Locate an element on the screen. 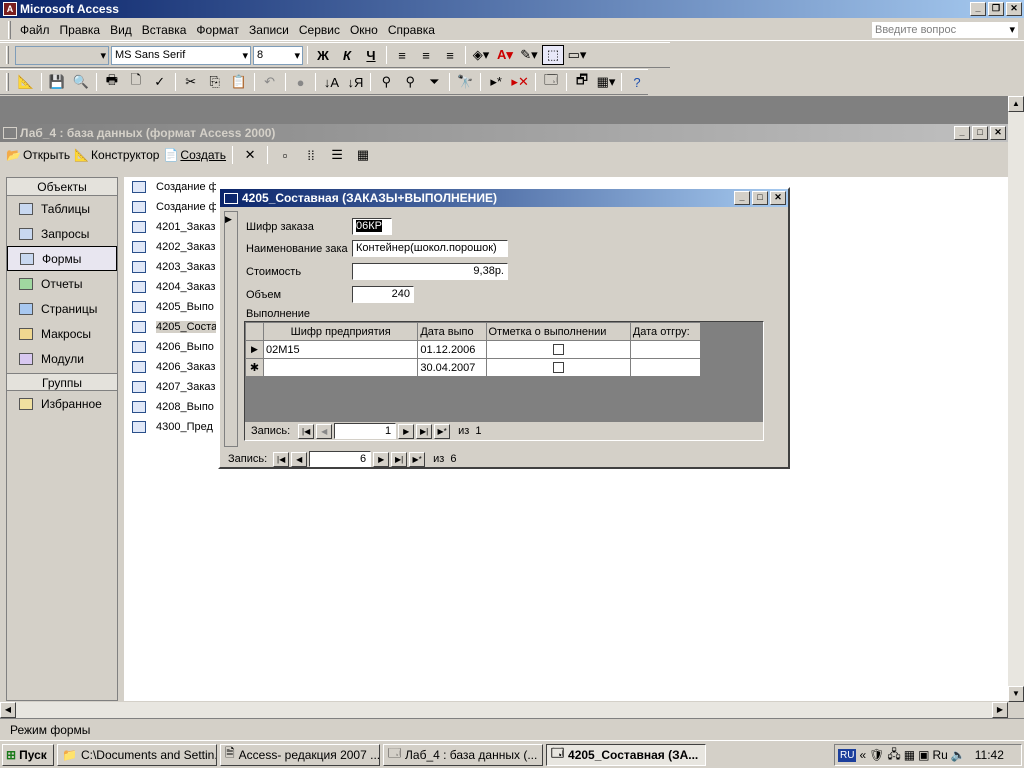 This screenshot has height=768, width=1024. scroll-down-icon: ▼ is located at coordinates (1016, 694).